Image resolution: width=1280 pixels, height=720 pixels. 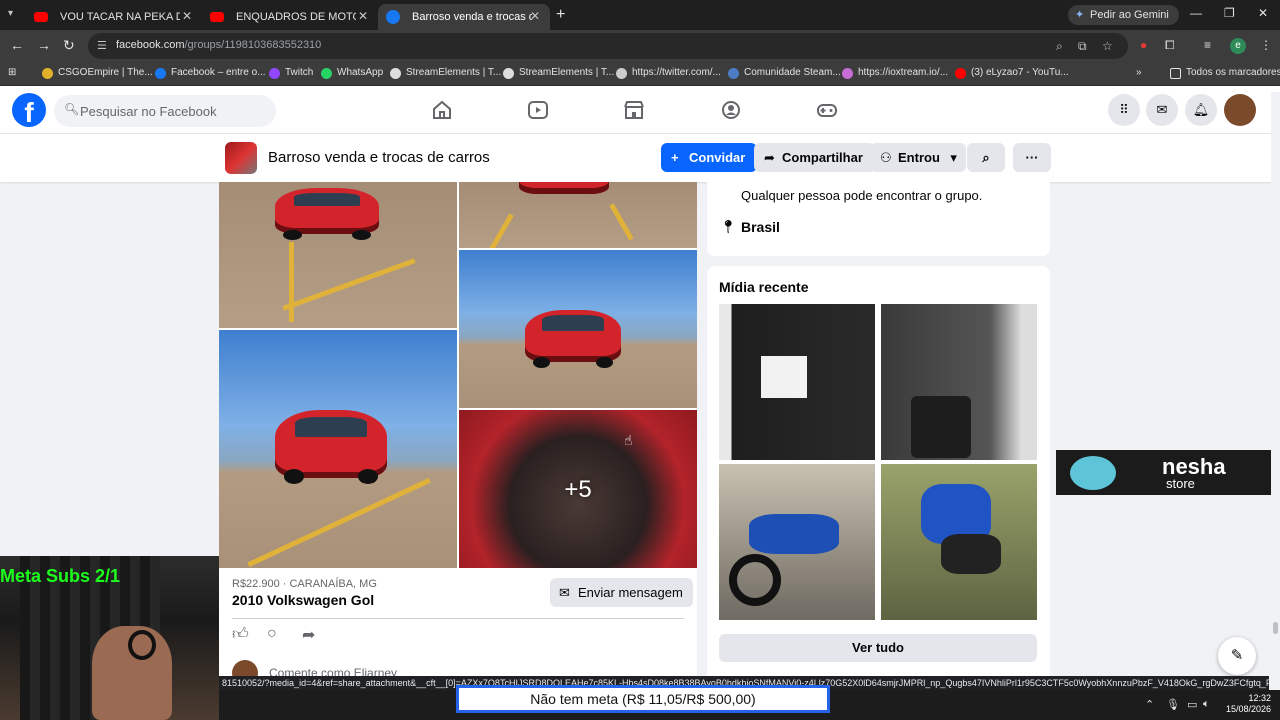 What do you see at coordinates (102, 45) in the screenshot?
I see `site-info-icon: ☰` at bounding box center [102, 45].